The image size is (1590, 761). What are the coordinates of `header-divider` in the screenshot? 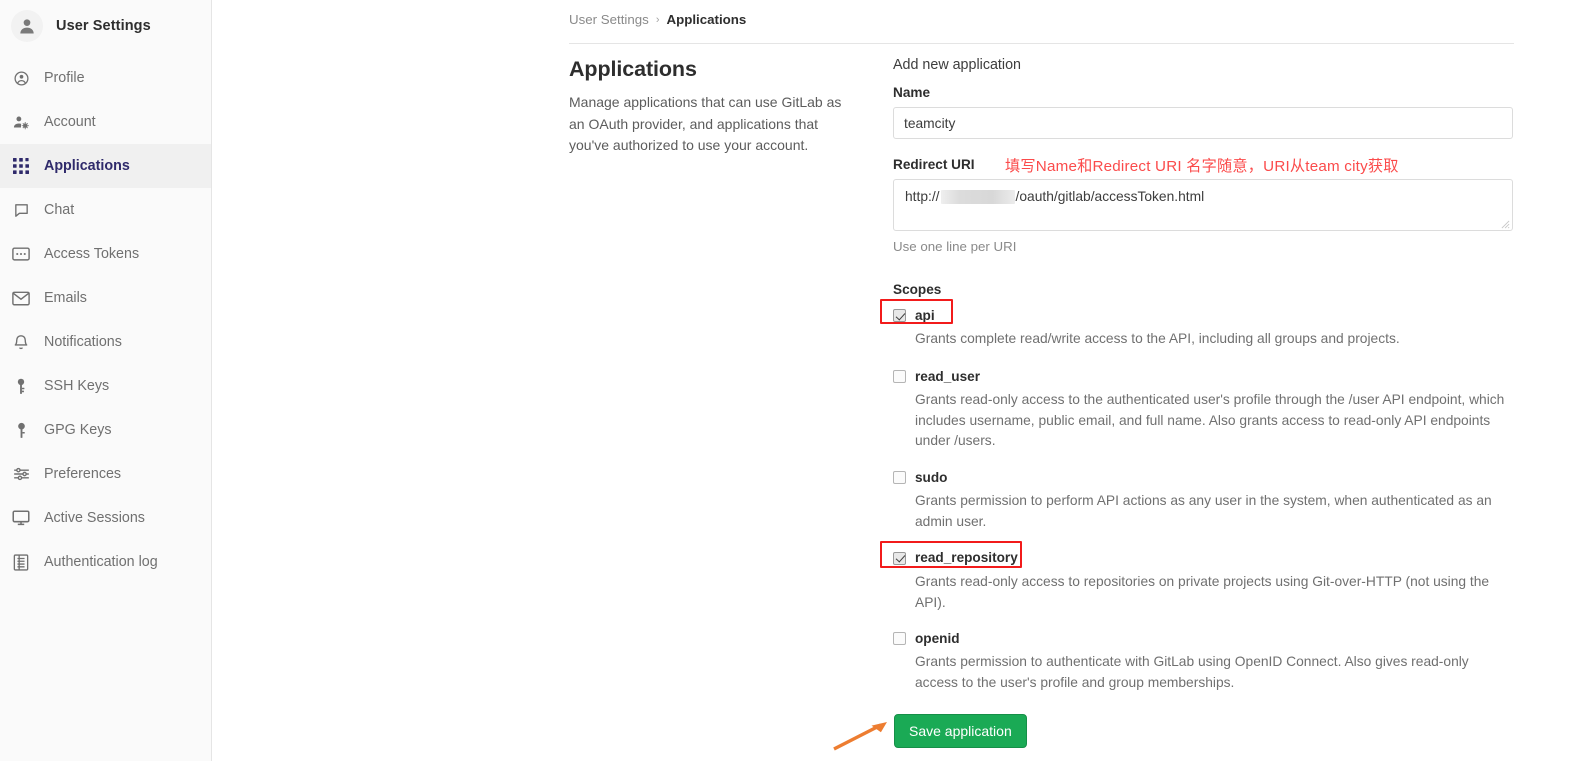 It's located at (1041, 43).